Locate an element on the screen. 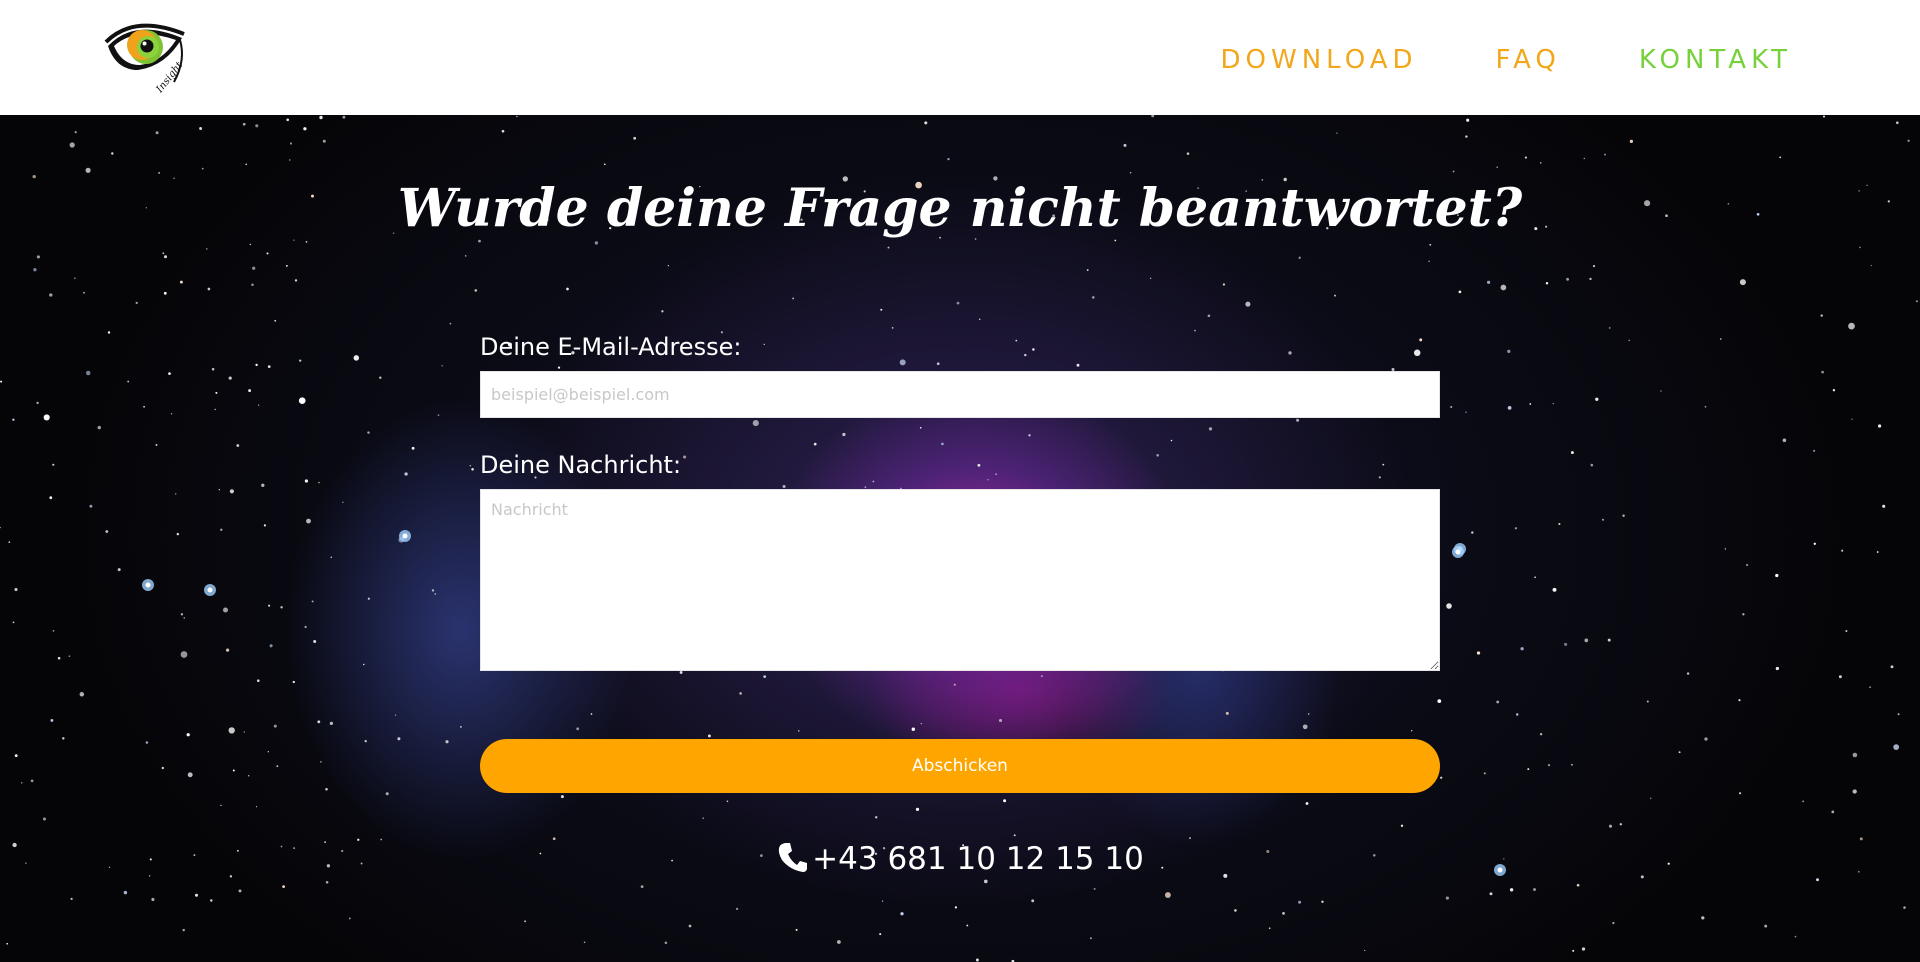  message-label: Deine Nachricht: is located at coordinates (581, 465).